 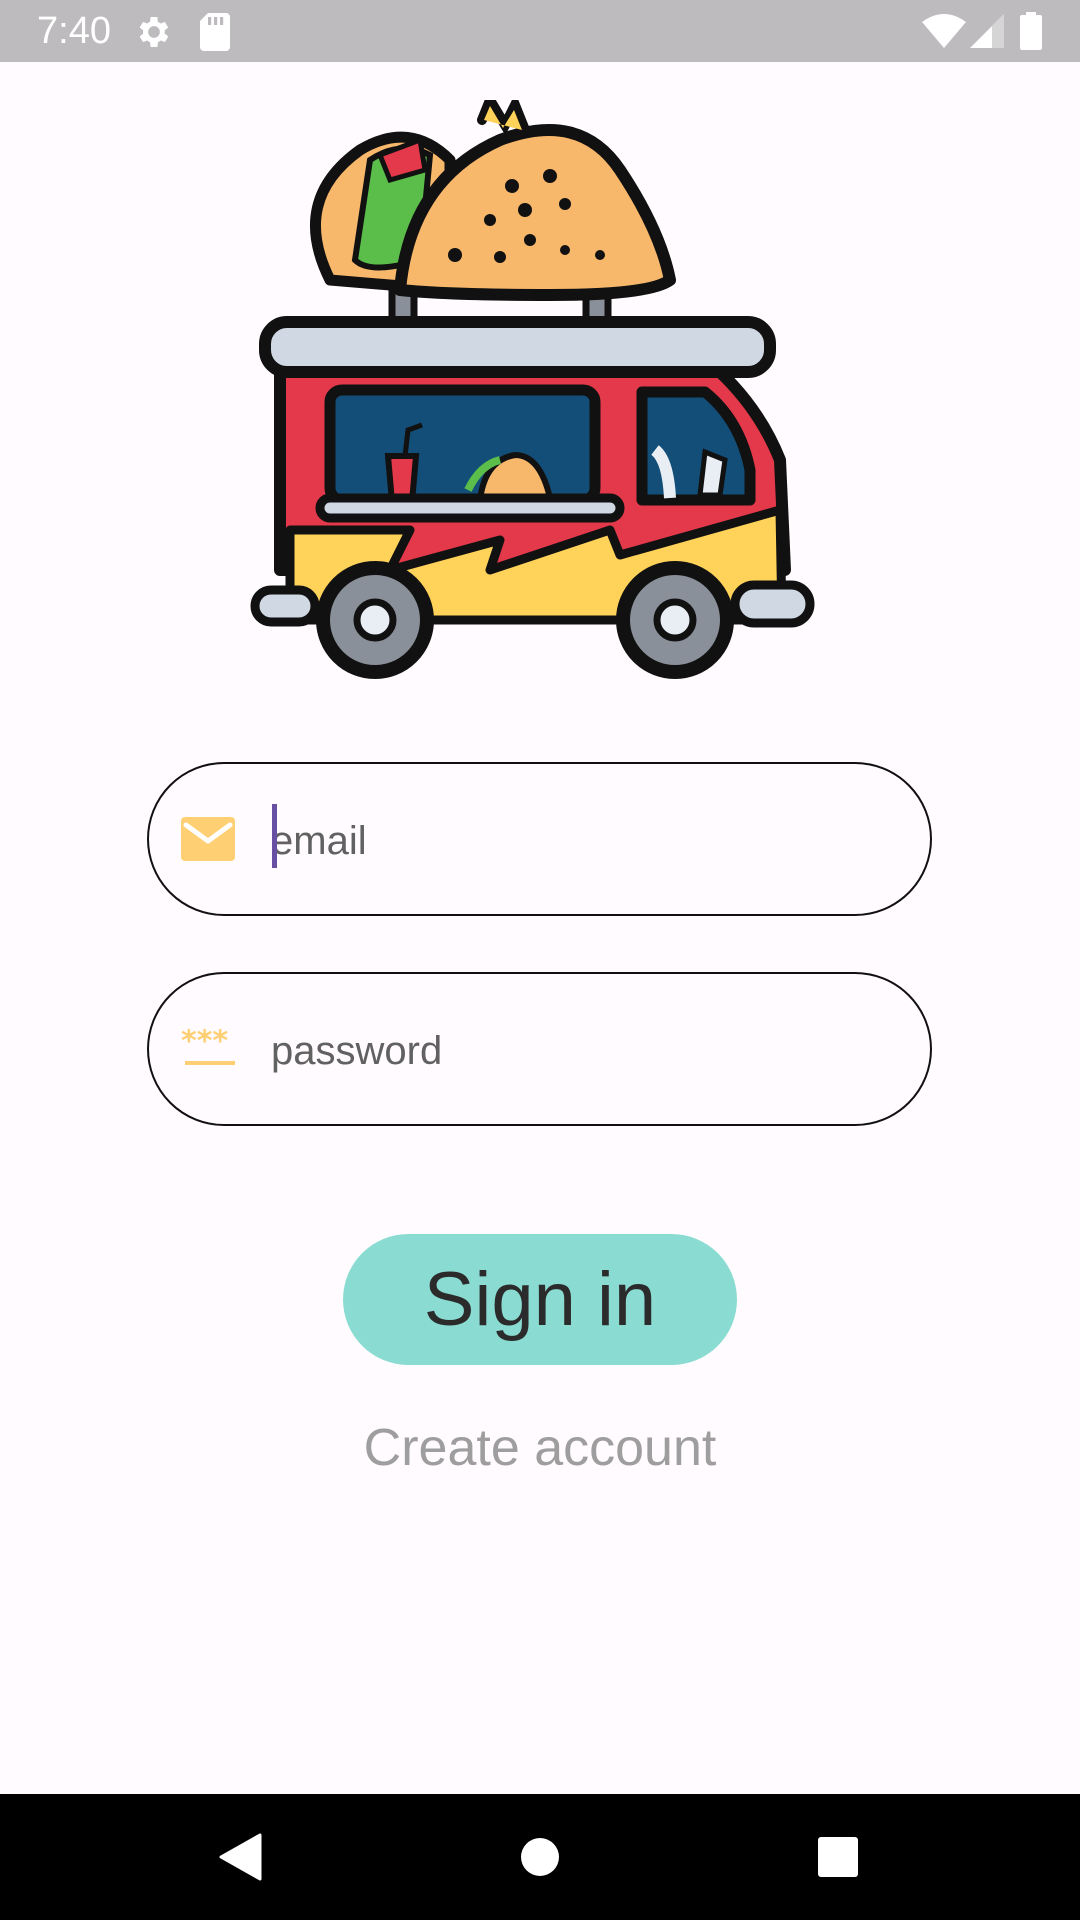 What do you see at coordinates (987, 31) in the screenshot?
I see `signal-icon` at bounding box center [987, 31].